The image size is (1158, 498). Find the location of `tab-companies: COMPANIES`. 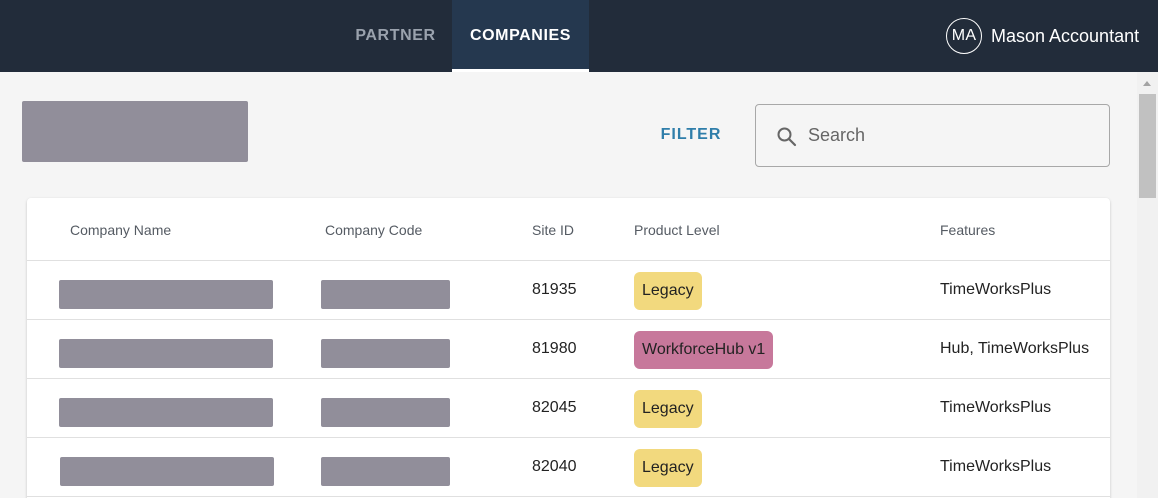

tab-companies: COMPANIES is located at coordinates (520, 36).